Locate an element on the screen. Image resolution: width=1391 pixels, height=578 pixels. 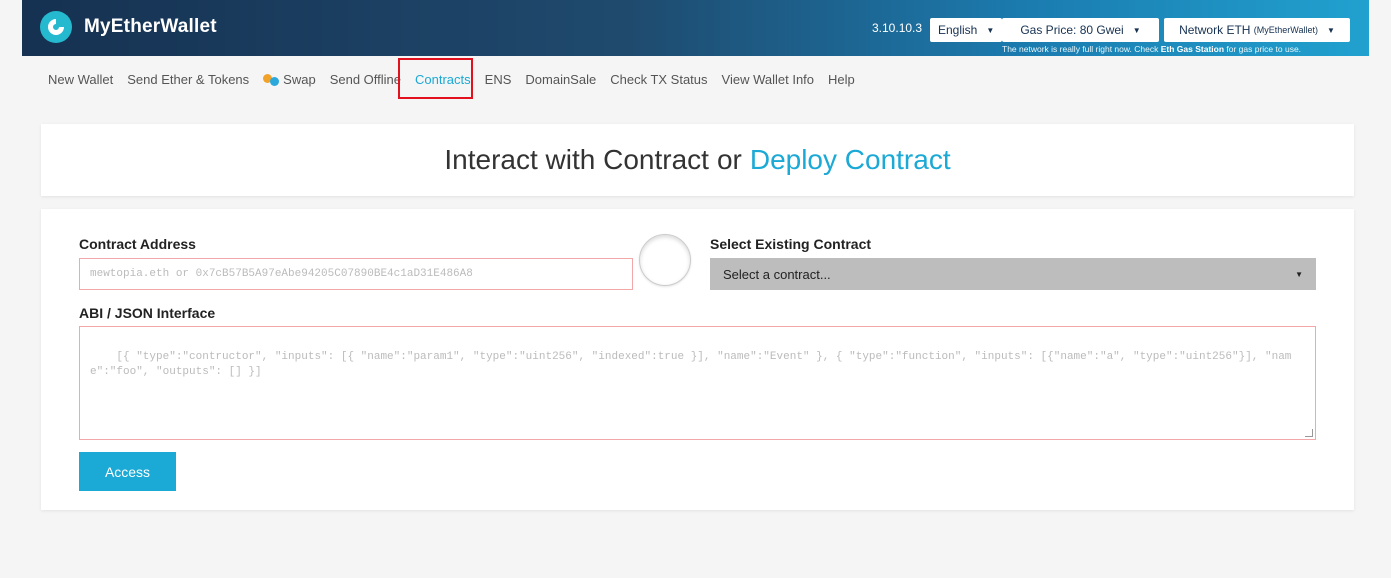
contract-address-label: Contract Address is located at coordinates (137, 244).